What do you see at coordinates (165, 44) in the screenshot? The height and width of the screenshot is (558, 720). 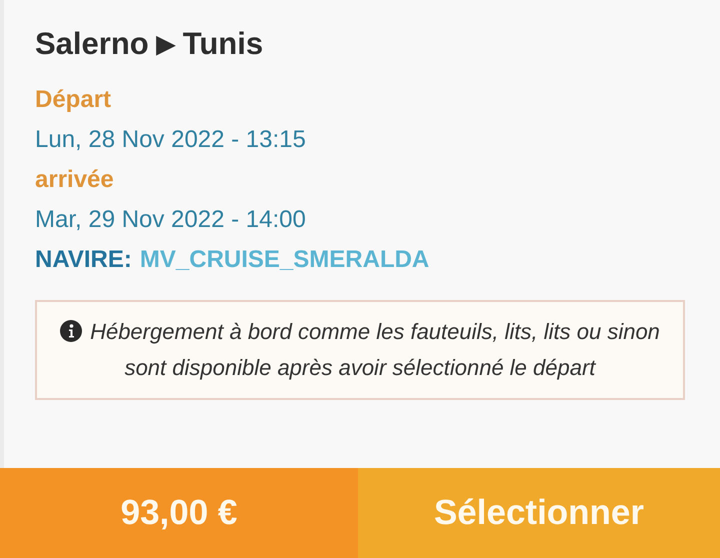 I see `route-arrow: ▶` at bounding box center [165, 44].